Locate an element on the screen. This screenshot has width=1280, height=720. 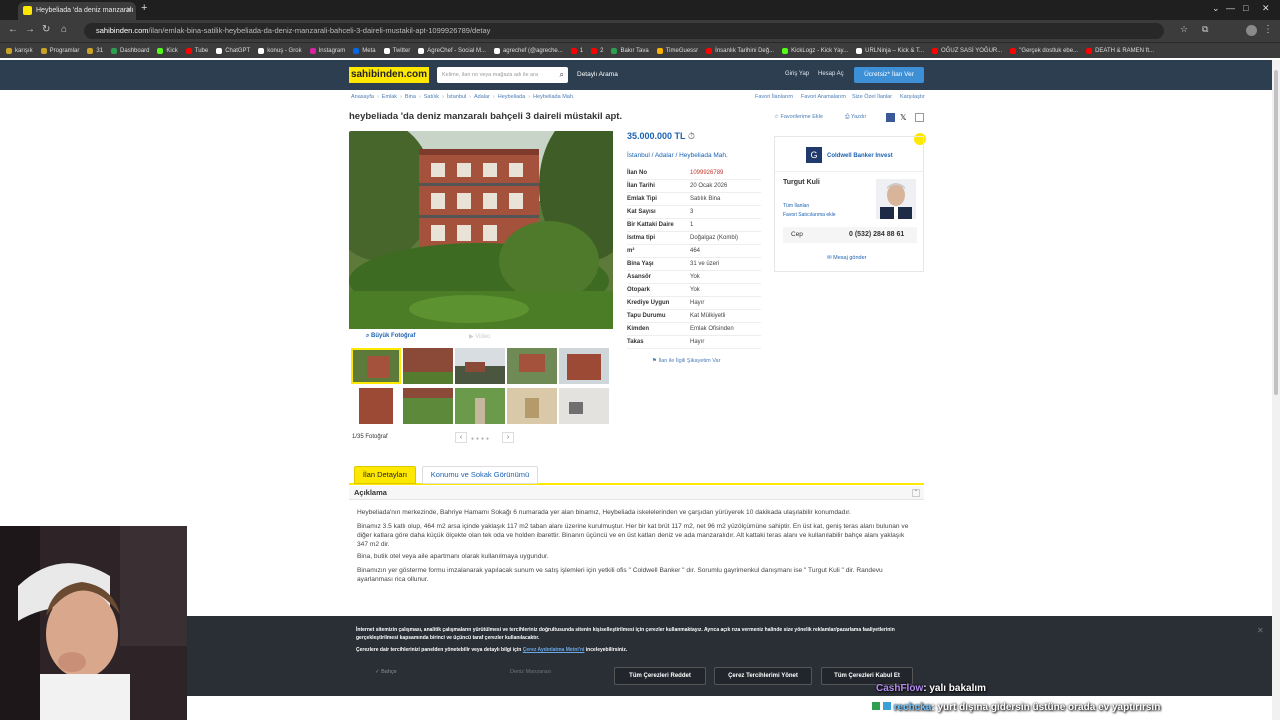
bookmark-item: Bakır Tava is located at coordinates (630, 50).